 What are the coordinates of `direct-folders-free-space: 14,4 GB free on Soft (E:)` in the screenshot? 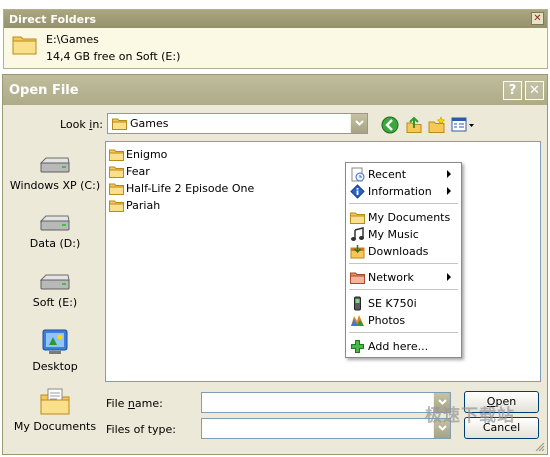 It's located at (113, 56).